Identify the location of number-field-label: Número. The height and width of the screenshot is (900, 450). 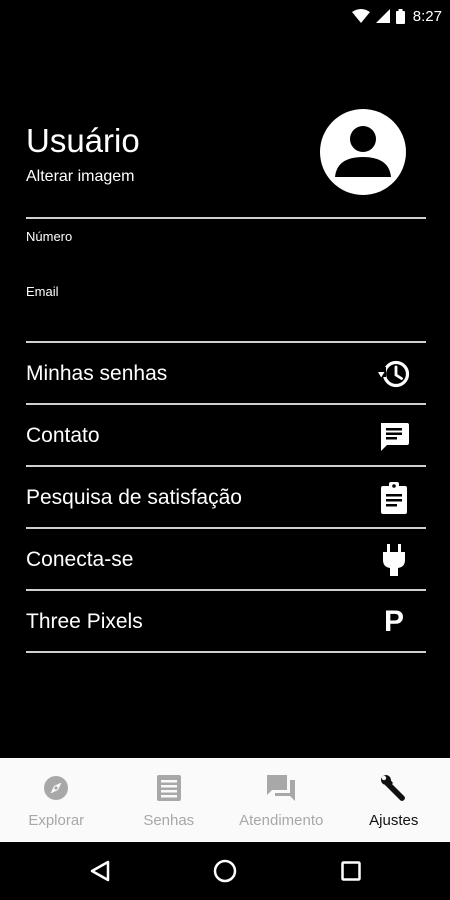
(49, 236).